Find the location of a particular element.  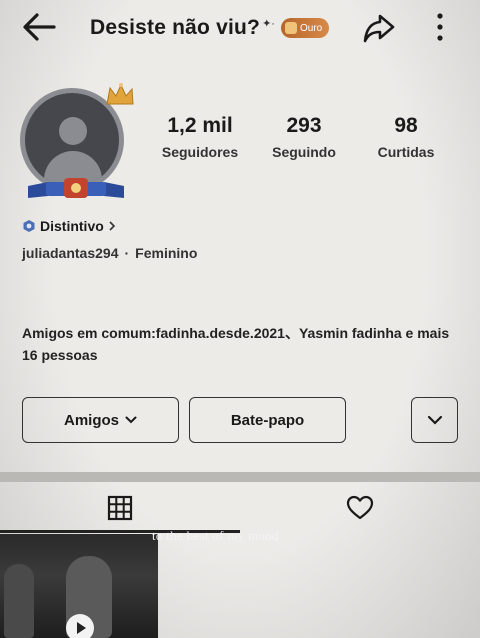

avatar-container is located at coordinates (75, 141).